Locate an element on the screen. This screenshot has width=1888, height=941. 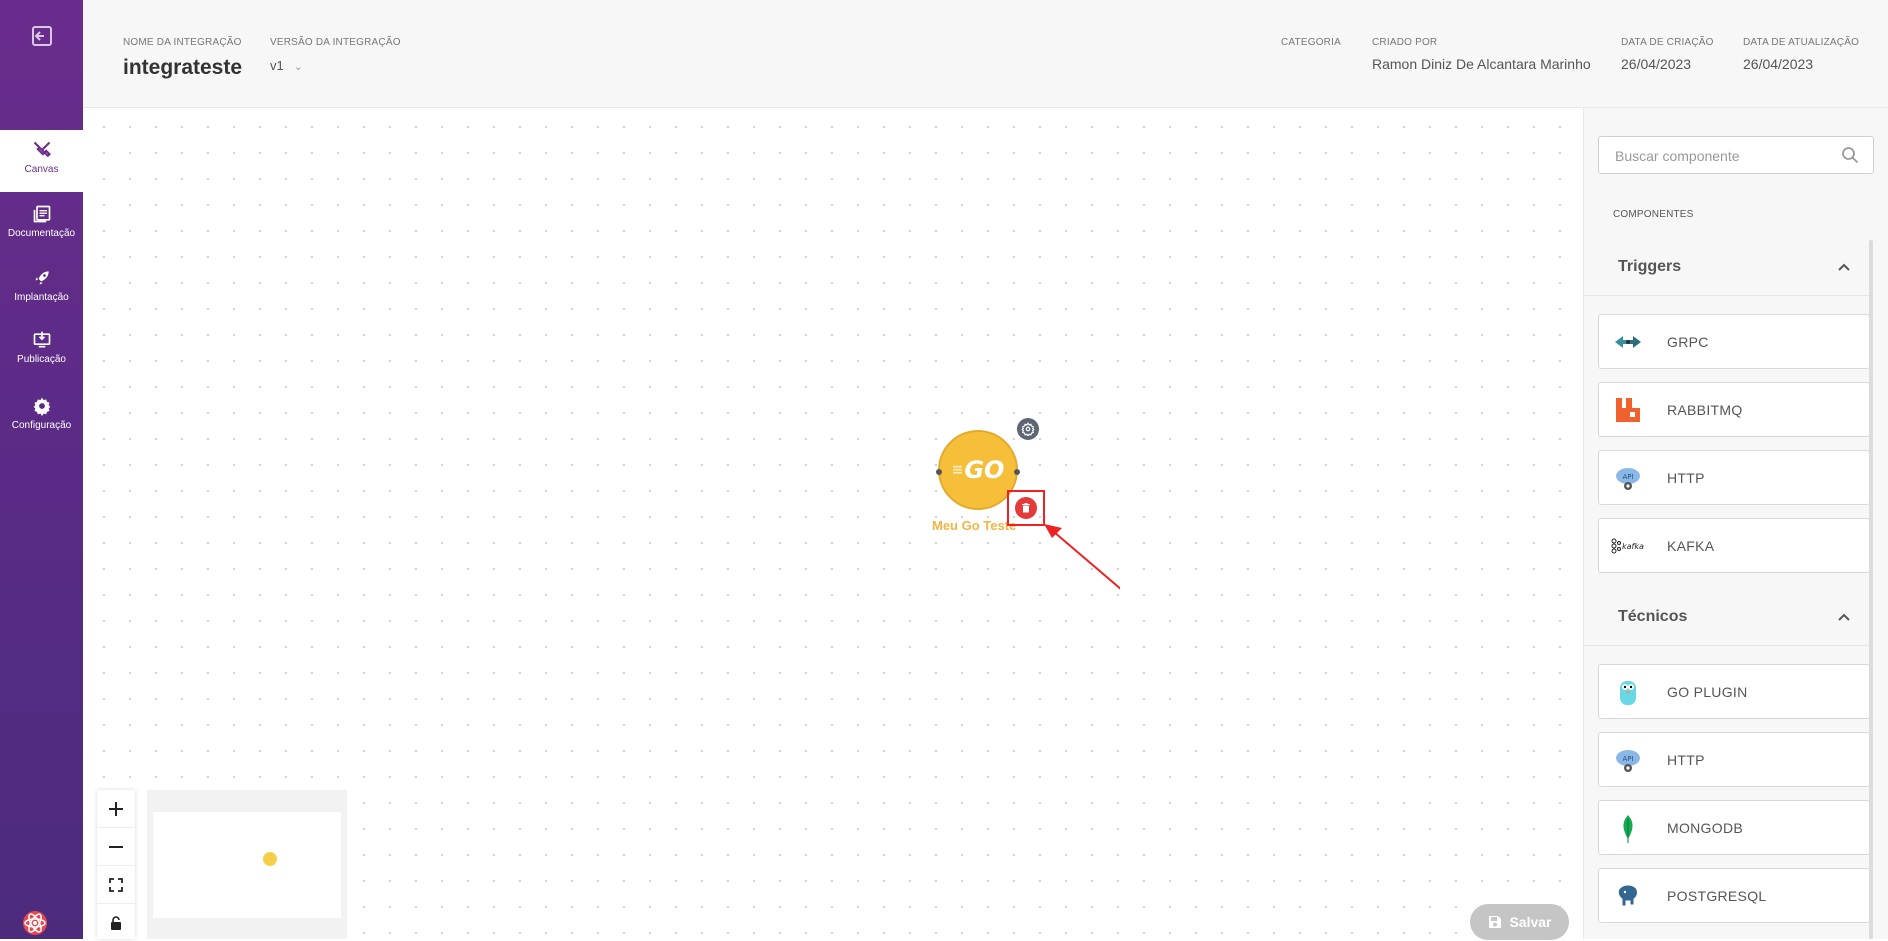
lock-icon is located at coordinates (116, 922).